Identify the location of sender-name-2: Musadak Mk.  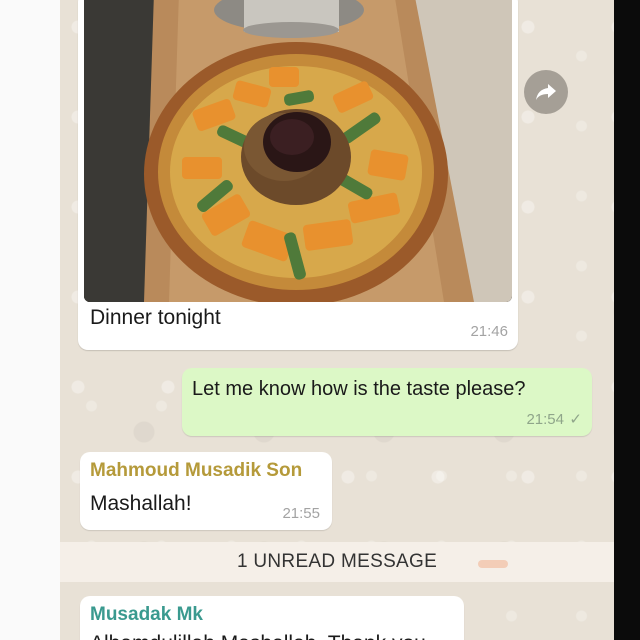
(146, 615).